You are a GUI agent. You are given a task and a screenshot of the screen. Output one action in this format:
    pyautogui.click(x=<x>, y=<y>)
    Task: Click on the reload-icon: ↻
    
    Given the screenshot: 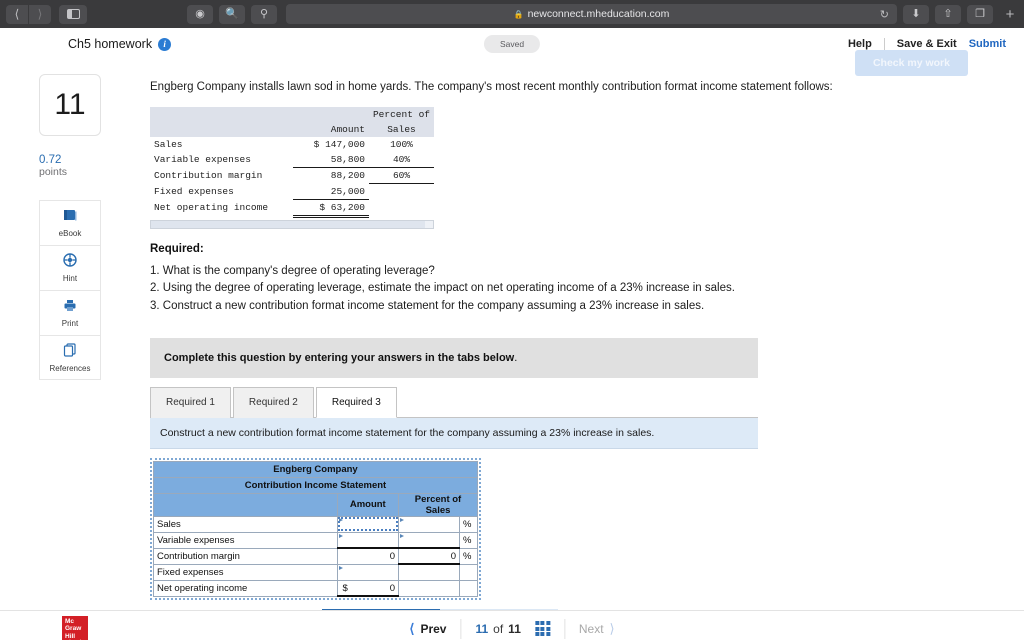 What is the action you would take?
    pyautogui.click(x=884, y=14)
    